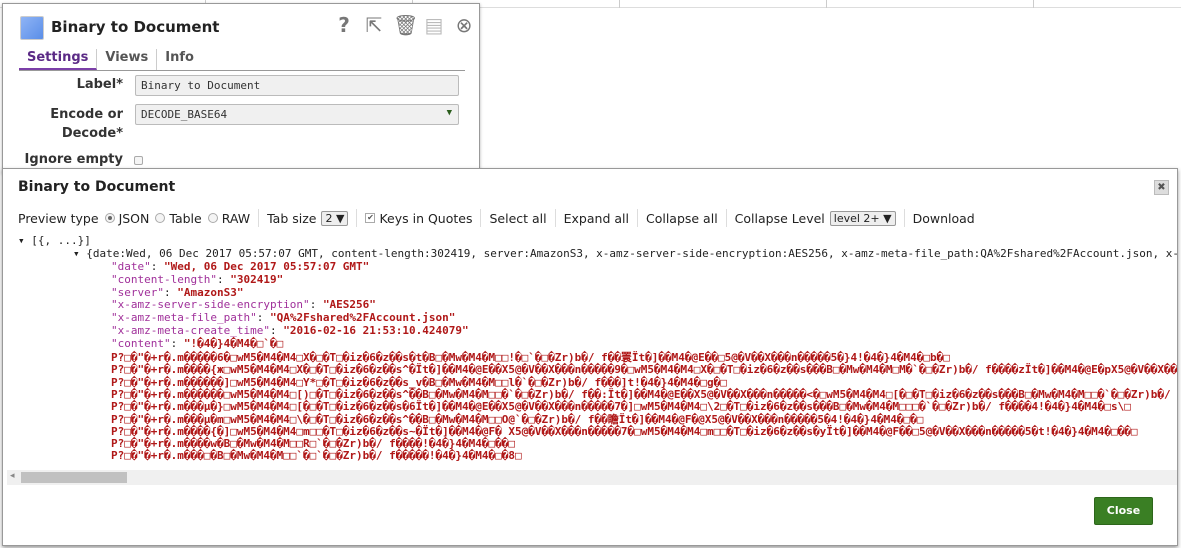 The image size is (1181, 548). Describe the element at coordinates (344, 25) in the screenshot. I see `help-icon: ?` at that location.